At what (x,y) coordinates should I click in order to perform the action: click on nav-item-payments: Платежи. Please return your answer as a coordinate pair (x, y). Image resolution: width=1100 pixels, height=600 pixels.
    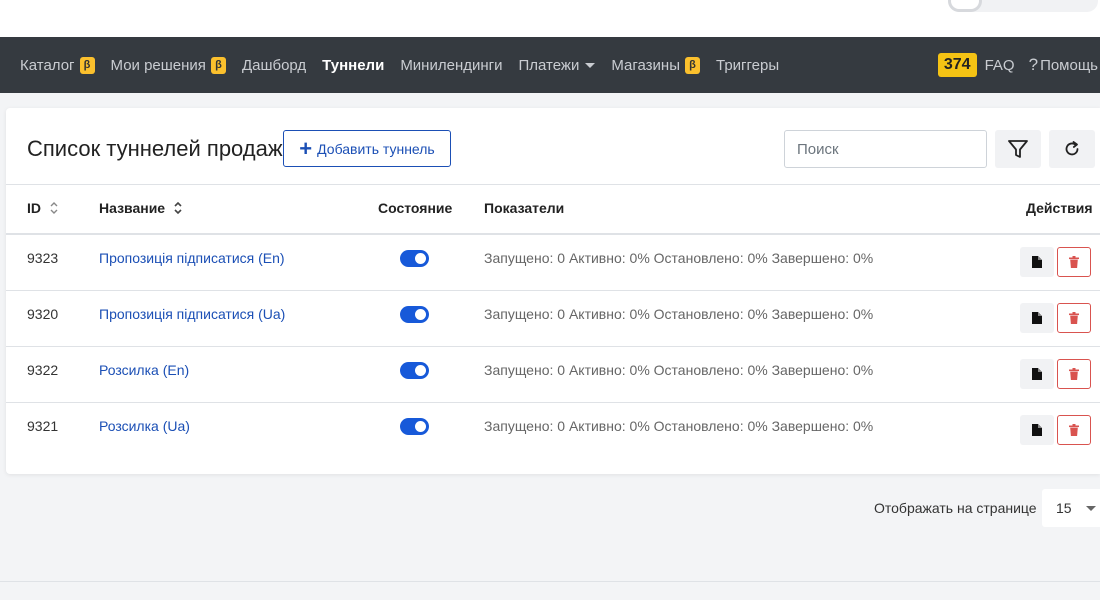
    Looking at the image, I should click on (557, 65).